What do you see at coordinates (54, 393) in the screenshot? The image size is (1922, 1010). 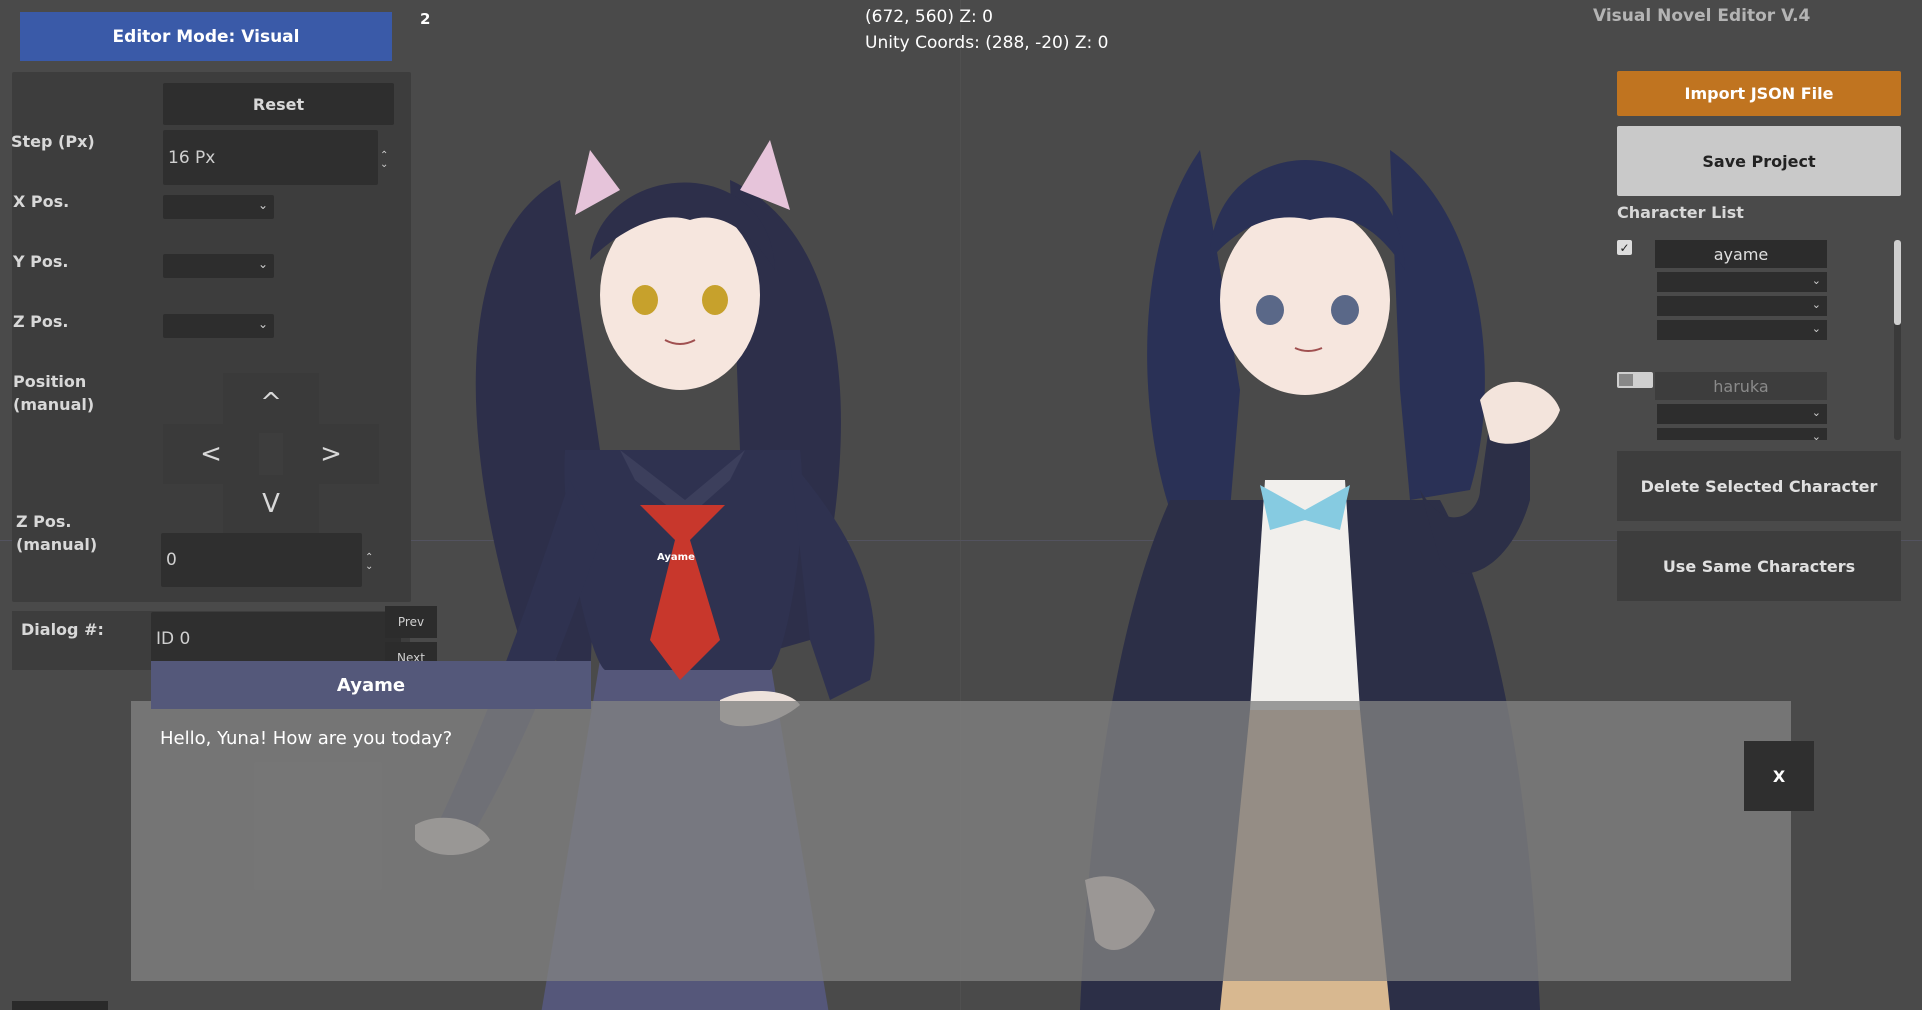 I see `position-manual-label: Position (manual)` at bounding box center [54, 393].